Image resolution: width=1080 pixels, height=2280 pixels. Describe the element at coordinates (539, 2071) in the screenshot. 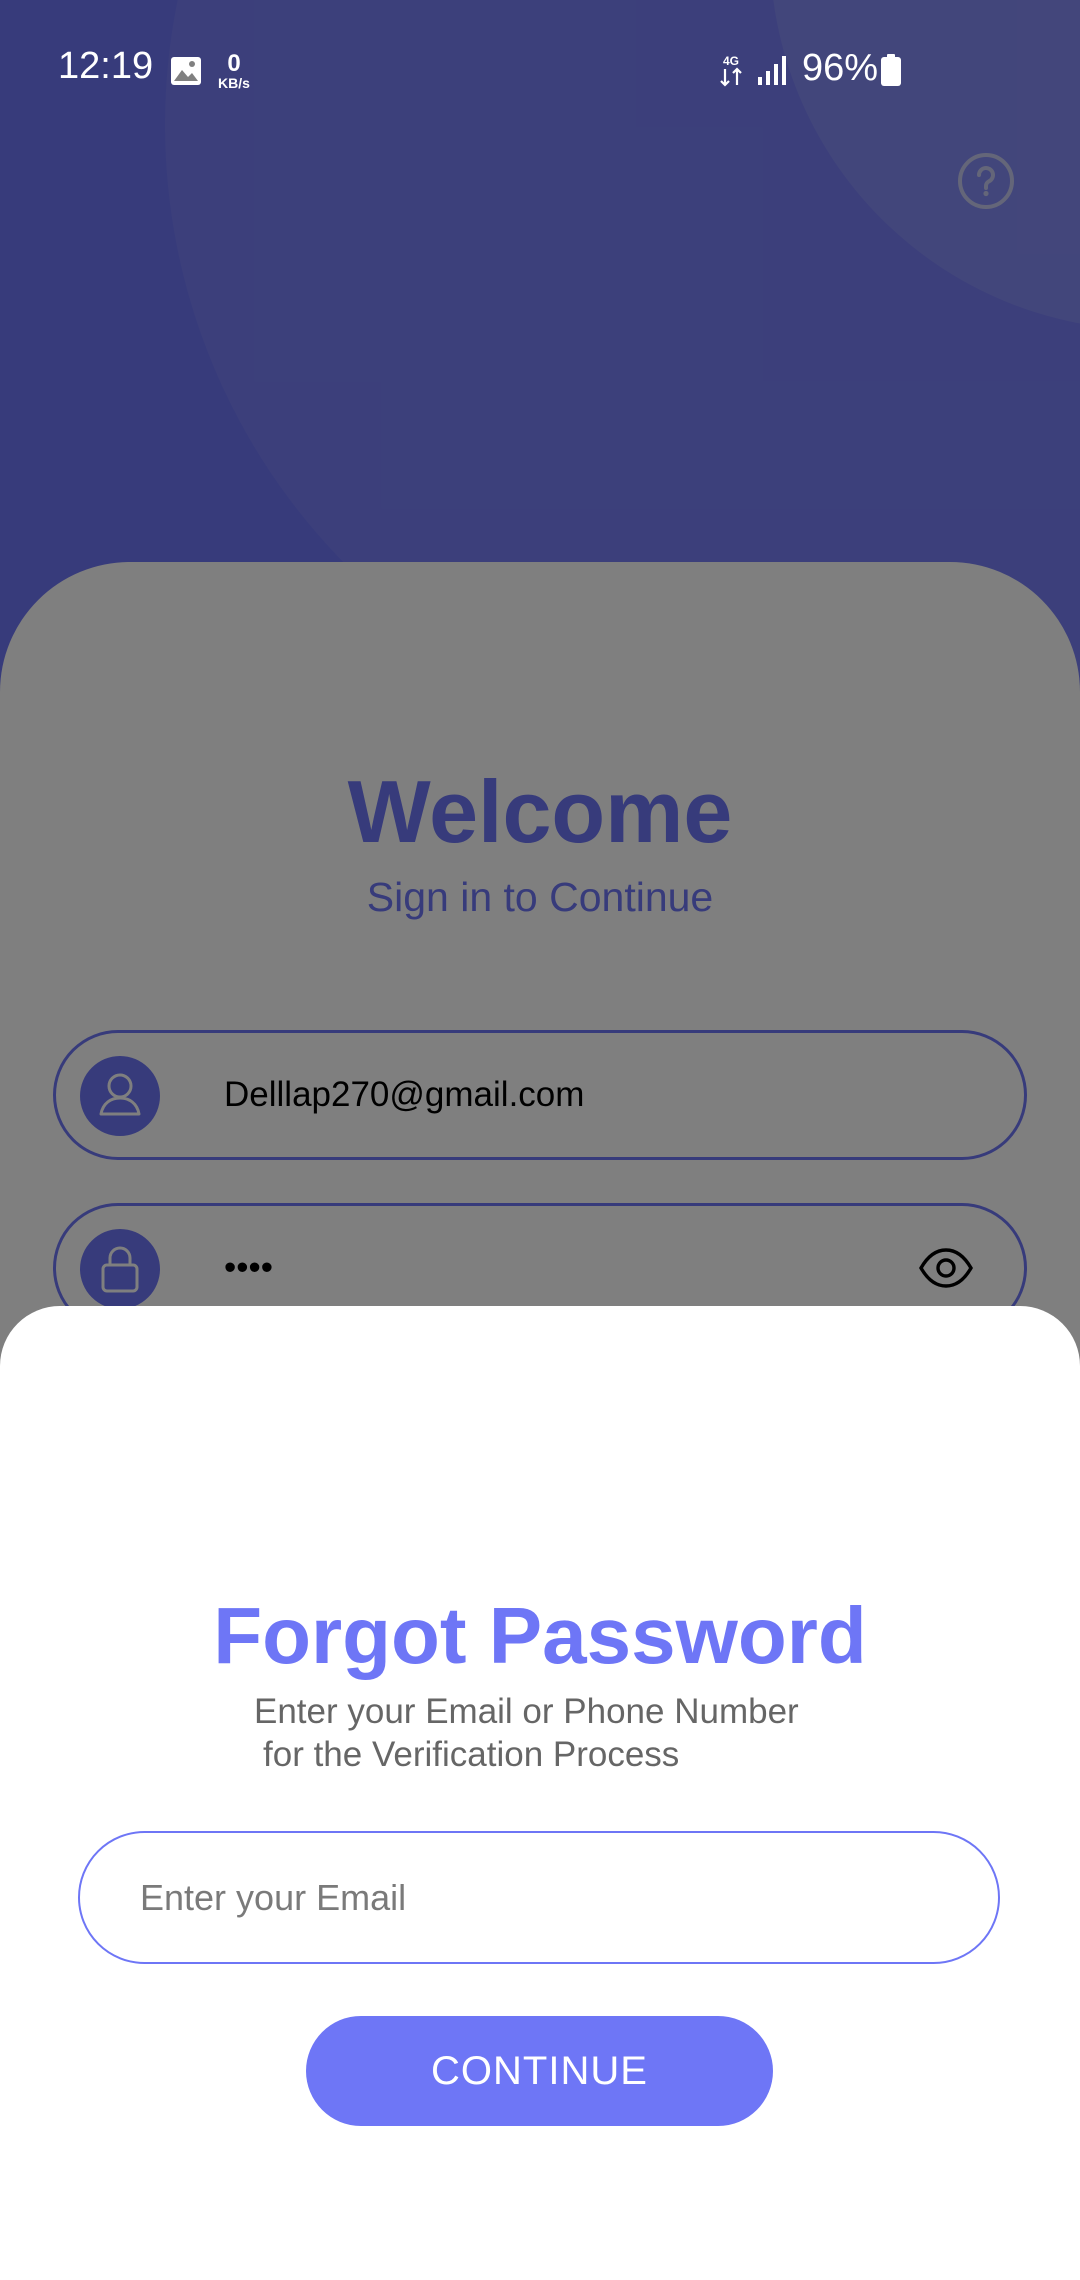

I see `continue-button: CONTINUE` at that location.